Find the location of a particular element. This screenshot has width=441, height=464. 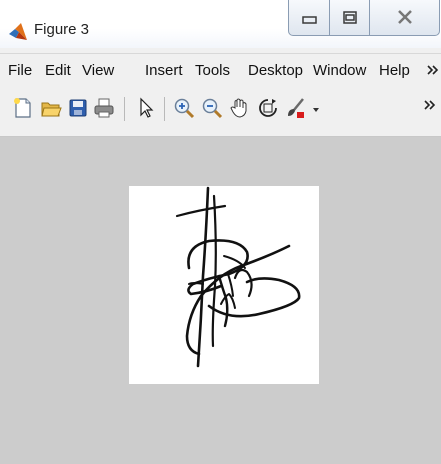

close-button is located at coordinates (405, 18).